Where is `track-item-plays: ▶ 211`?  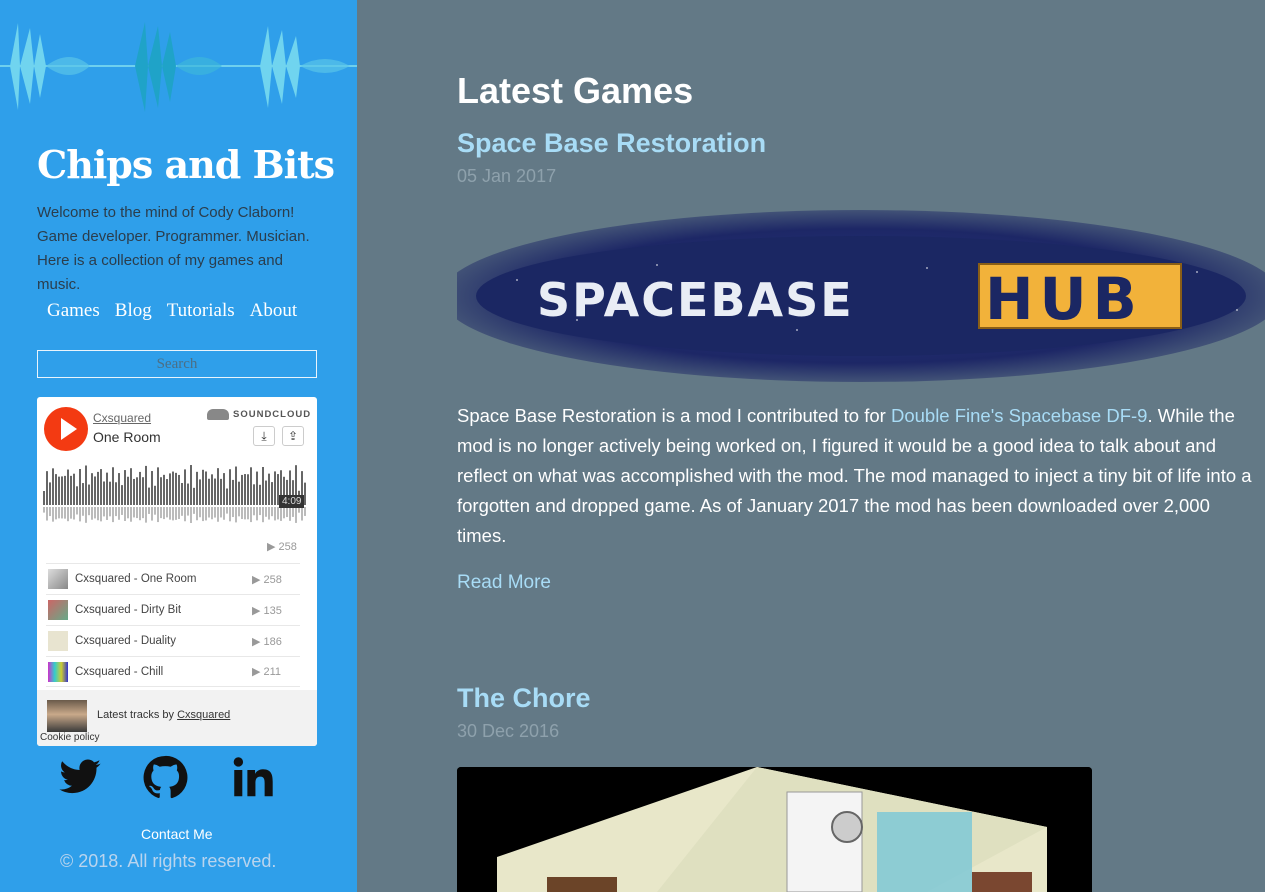 track-item-plays: ▶ 211 is located at coordinates (267, 672).